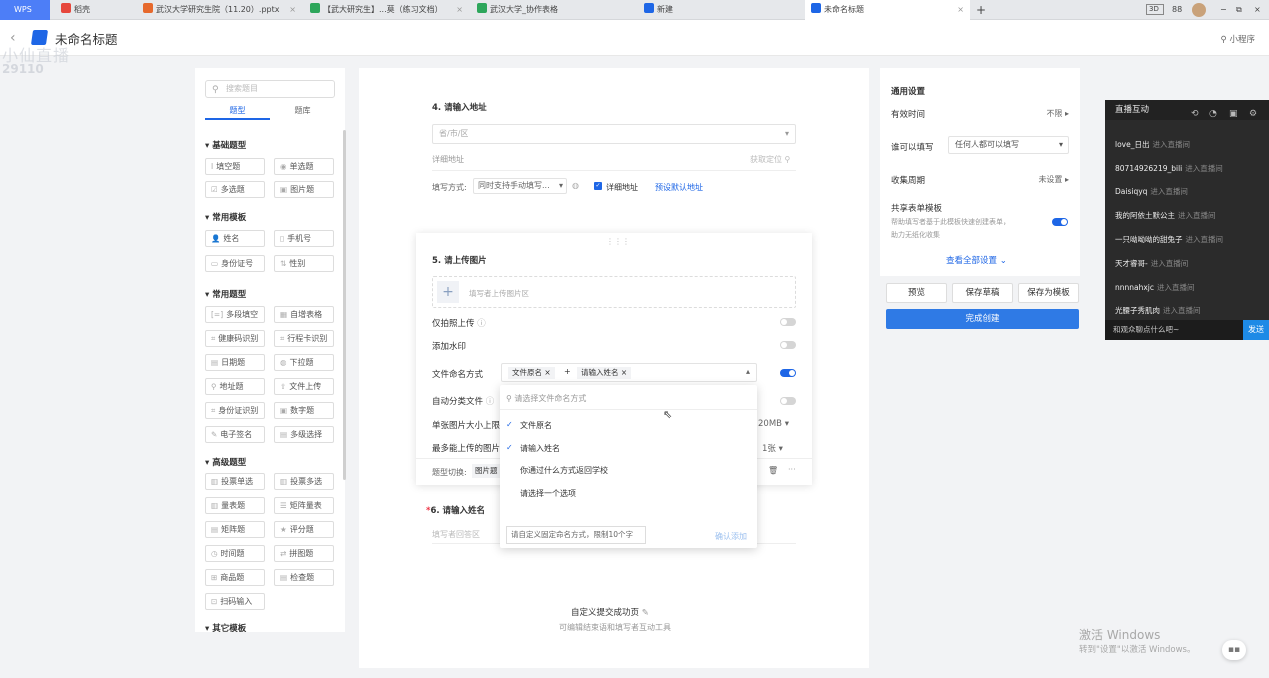 This screenshot has height=678, width=1269. Describe the element at coordinates (487, 471) in the screenshot. I see `type-switch-select: 图片题` at that location.